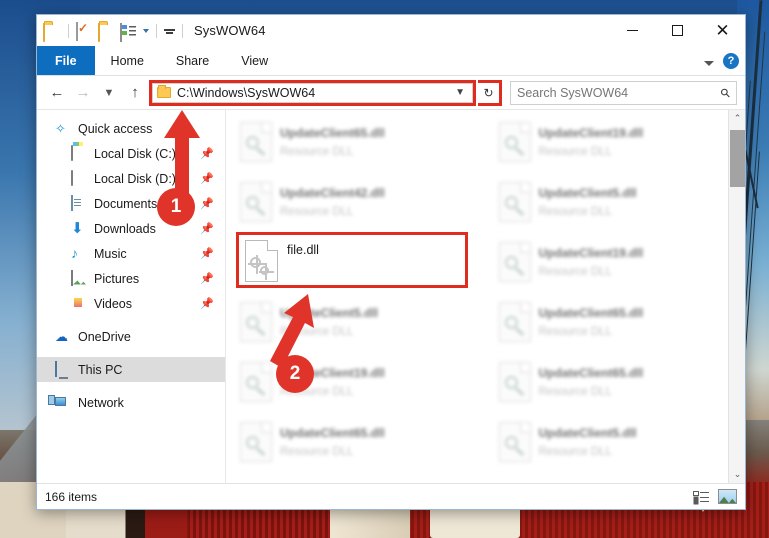 The width and height of the screenshot is (769, 538). What do you see at coordinates (261, 261) in the screenshot?
I see `dll-gear-icon` at bounding box center [261, 261].